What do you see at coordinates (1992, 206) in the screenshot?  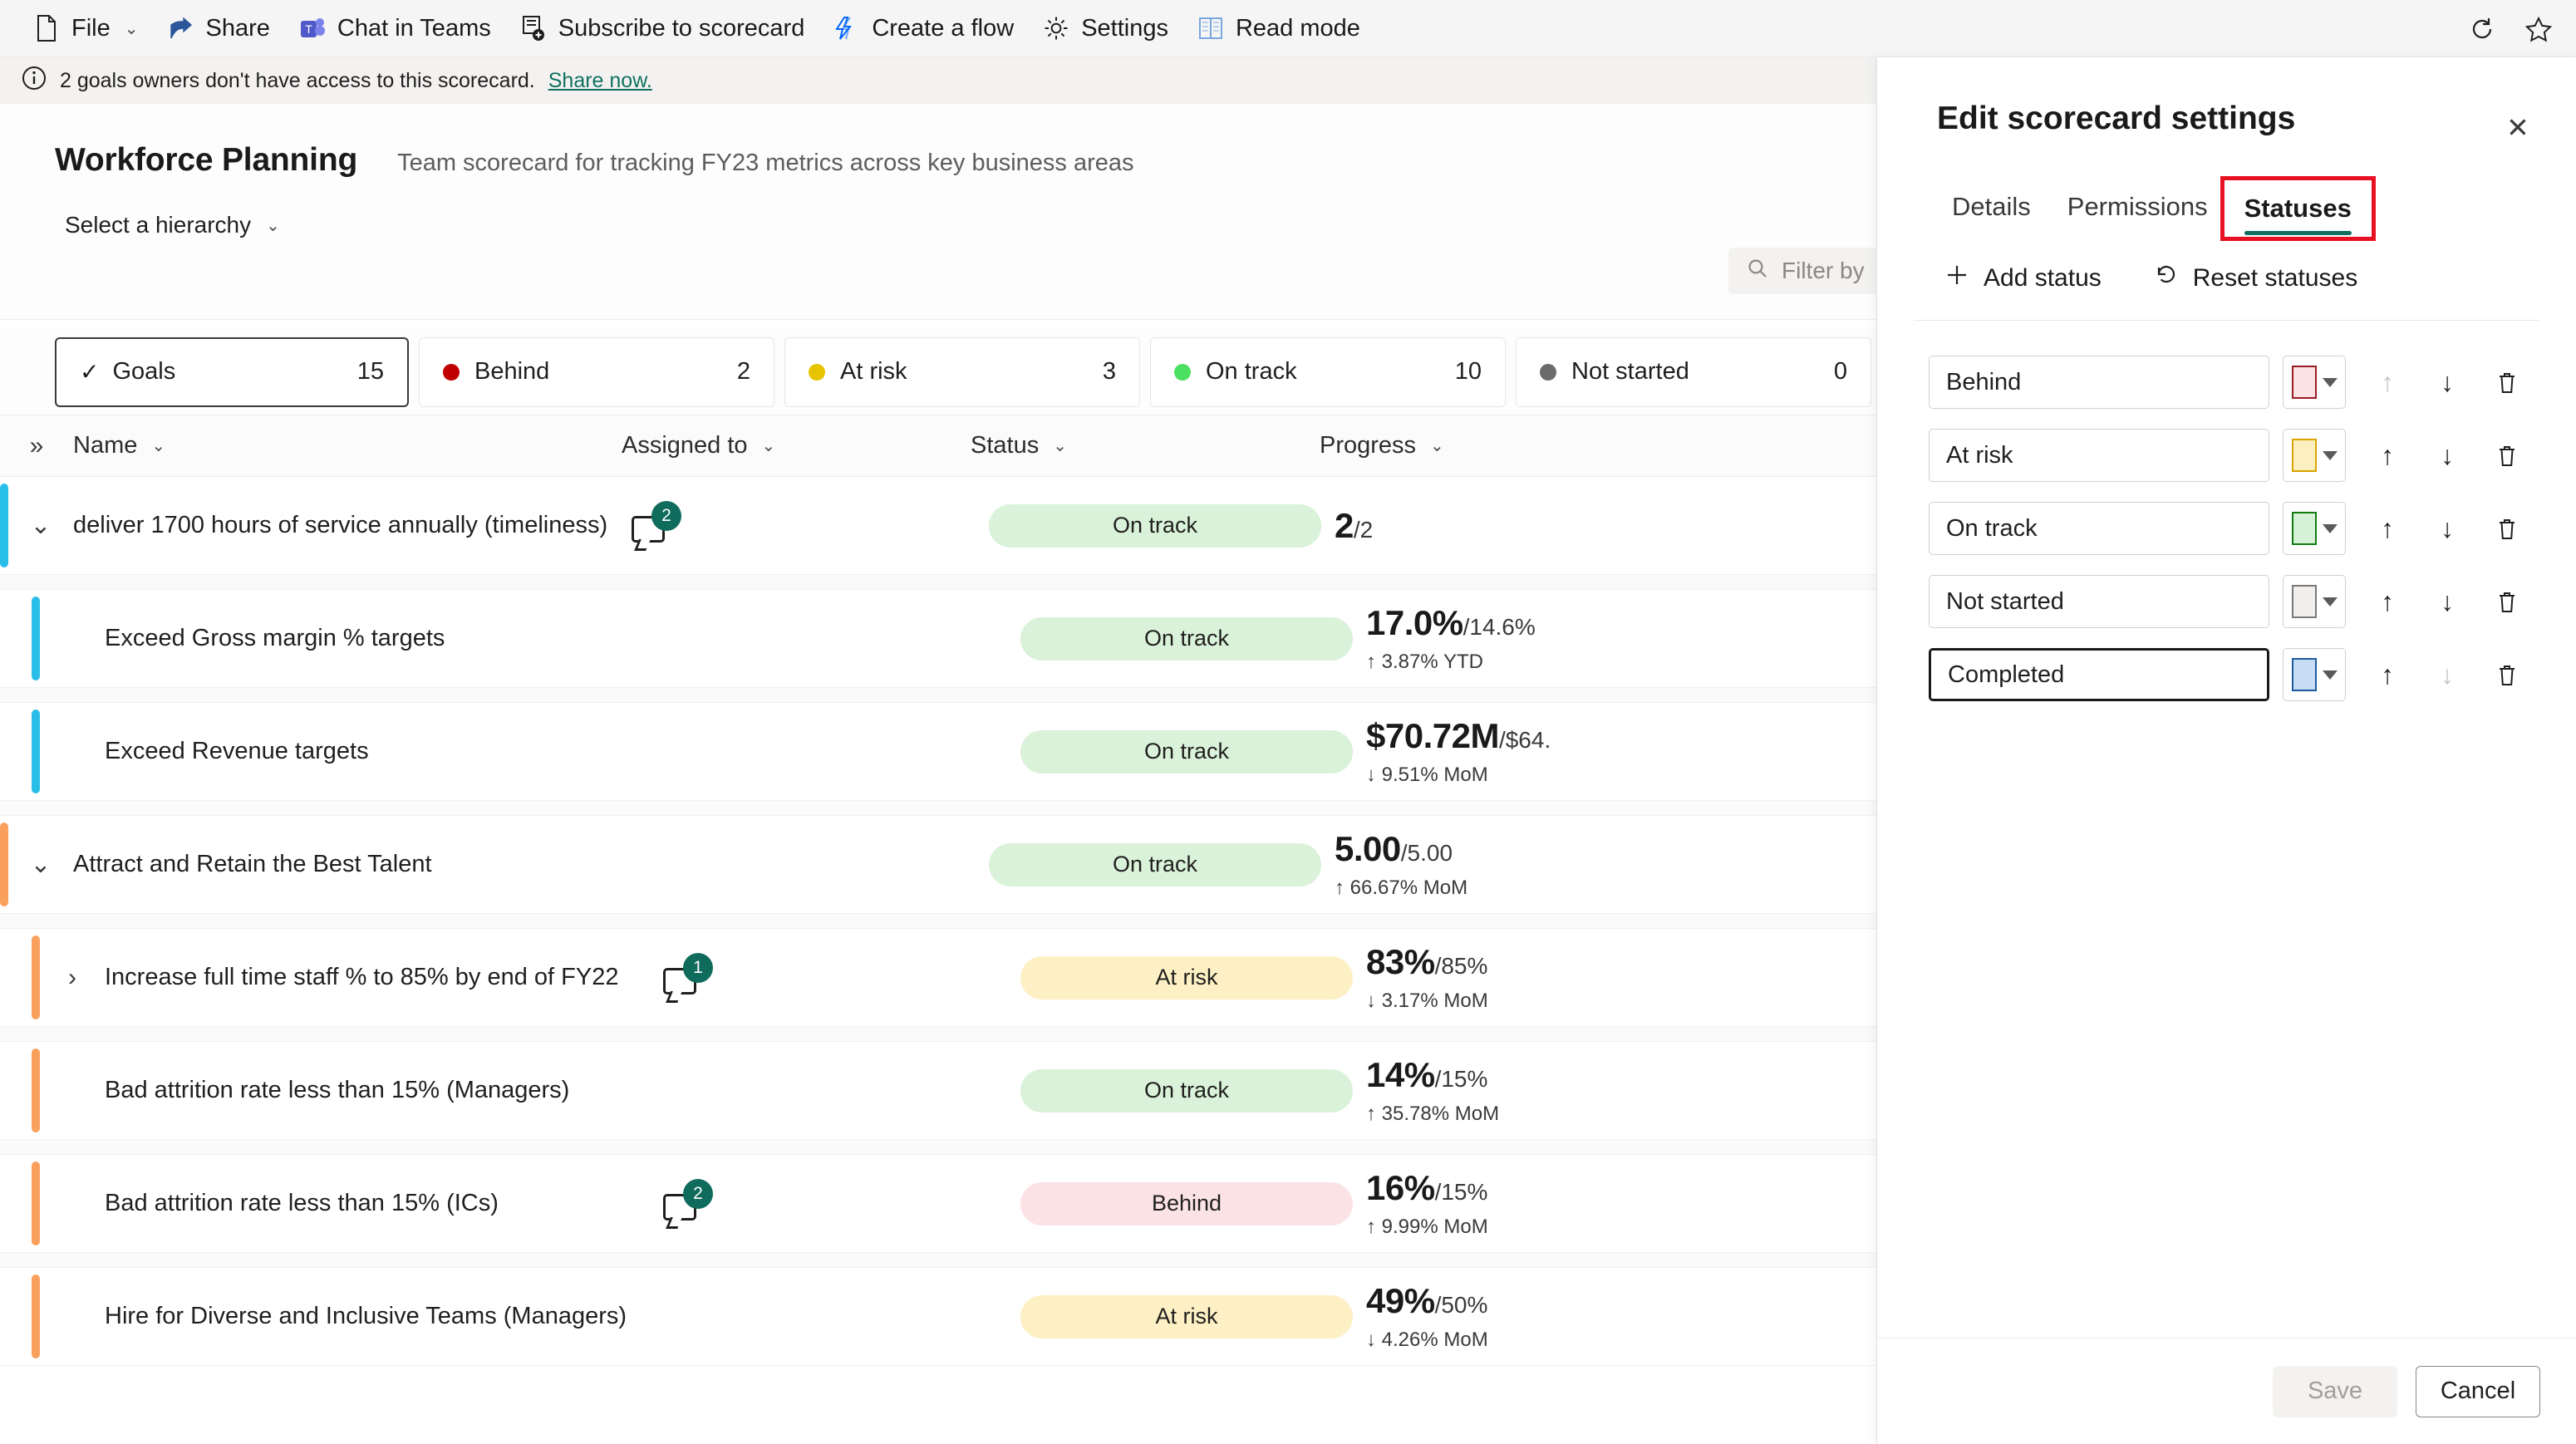 I see `tab-label: Details` at bounding box center [1992, 206].